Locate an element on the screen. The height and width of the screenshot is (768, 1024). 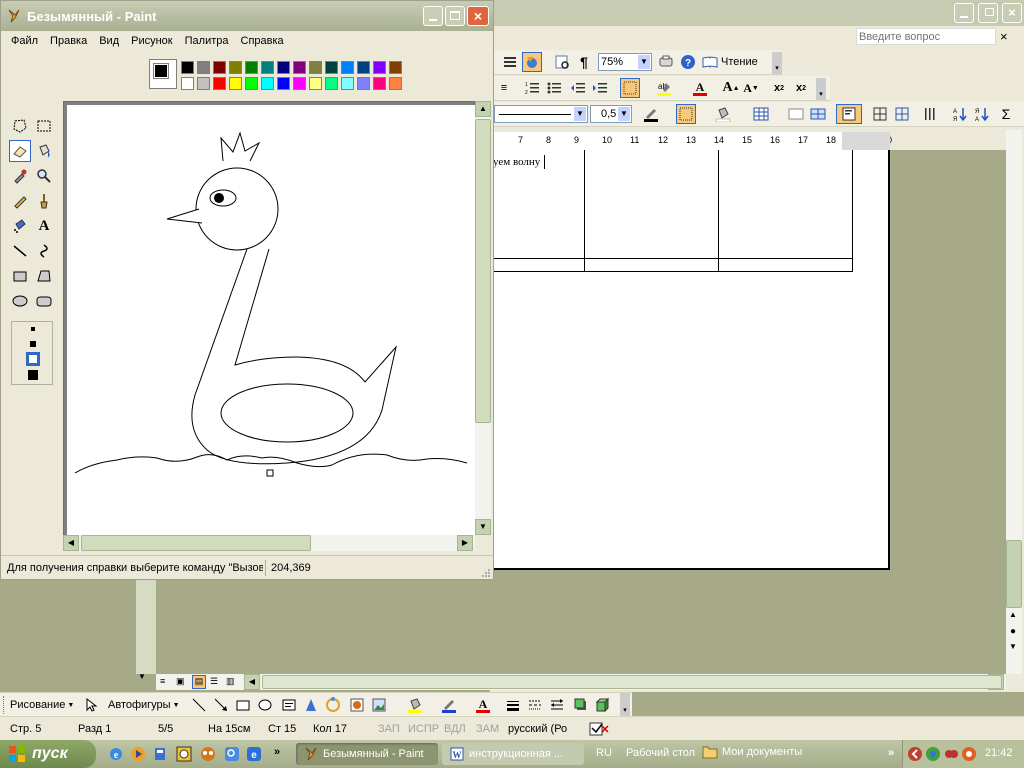
tray-update-icon is located at coordinates (969, 754).